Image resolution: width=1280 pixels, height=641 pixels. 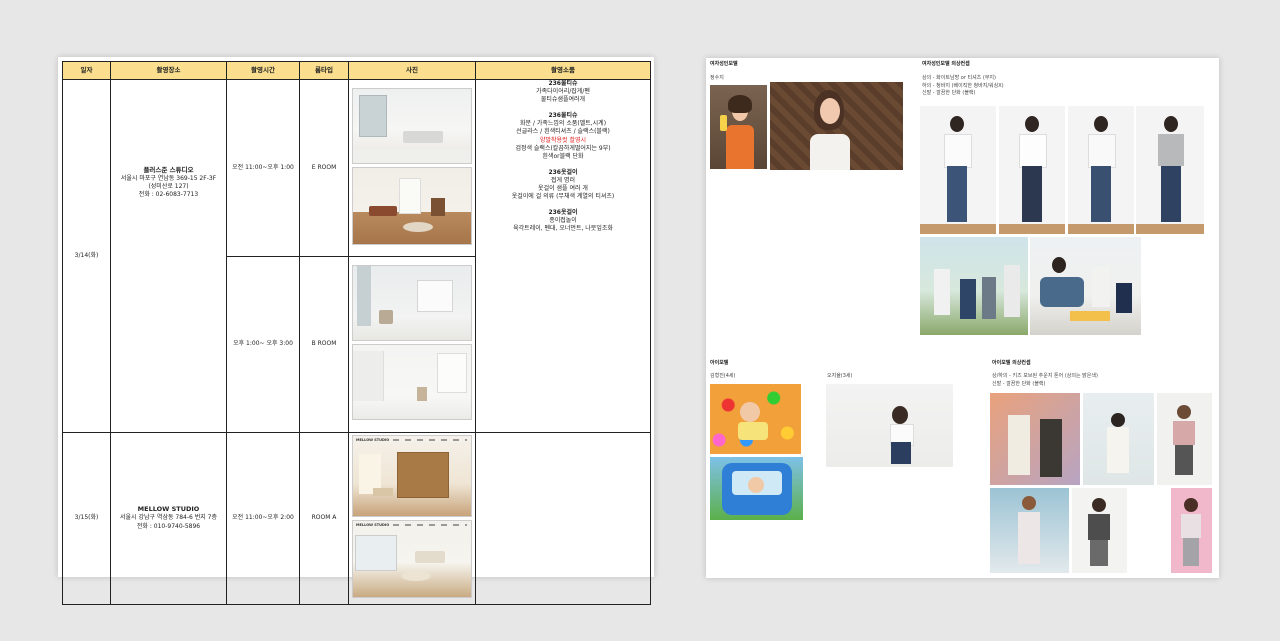 I want to click on props-line: 선글라스 / 흰색티셔츠 / 슬랙스(블랙), so click(x=563, y=132).